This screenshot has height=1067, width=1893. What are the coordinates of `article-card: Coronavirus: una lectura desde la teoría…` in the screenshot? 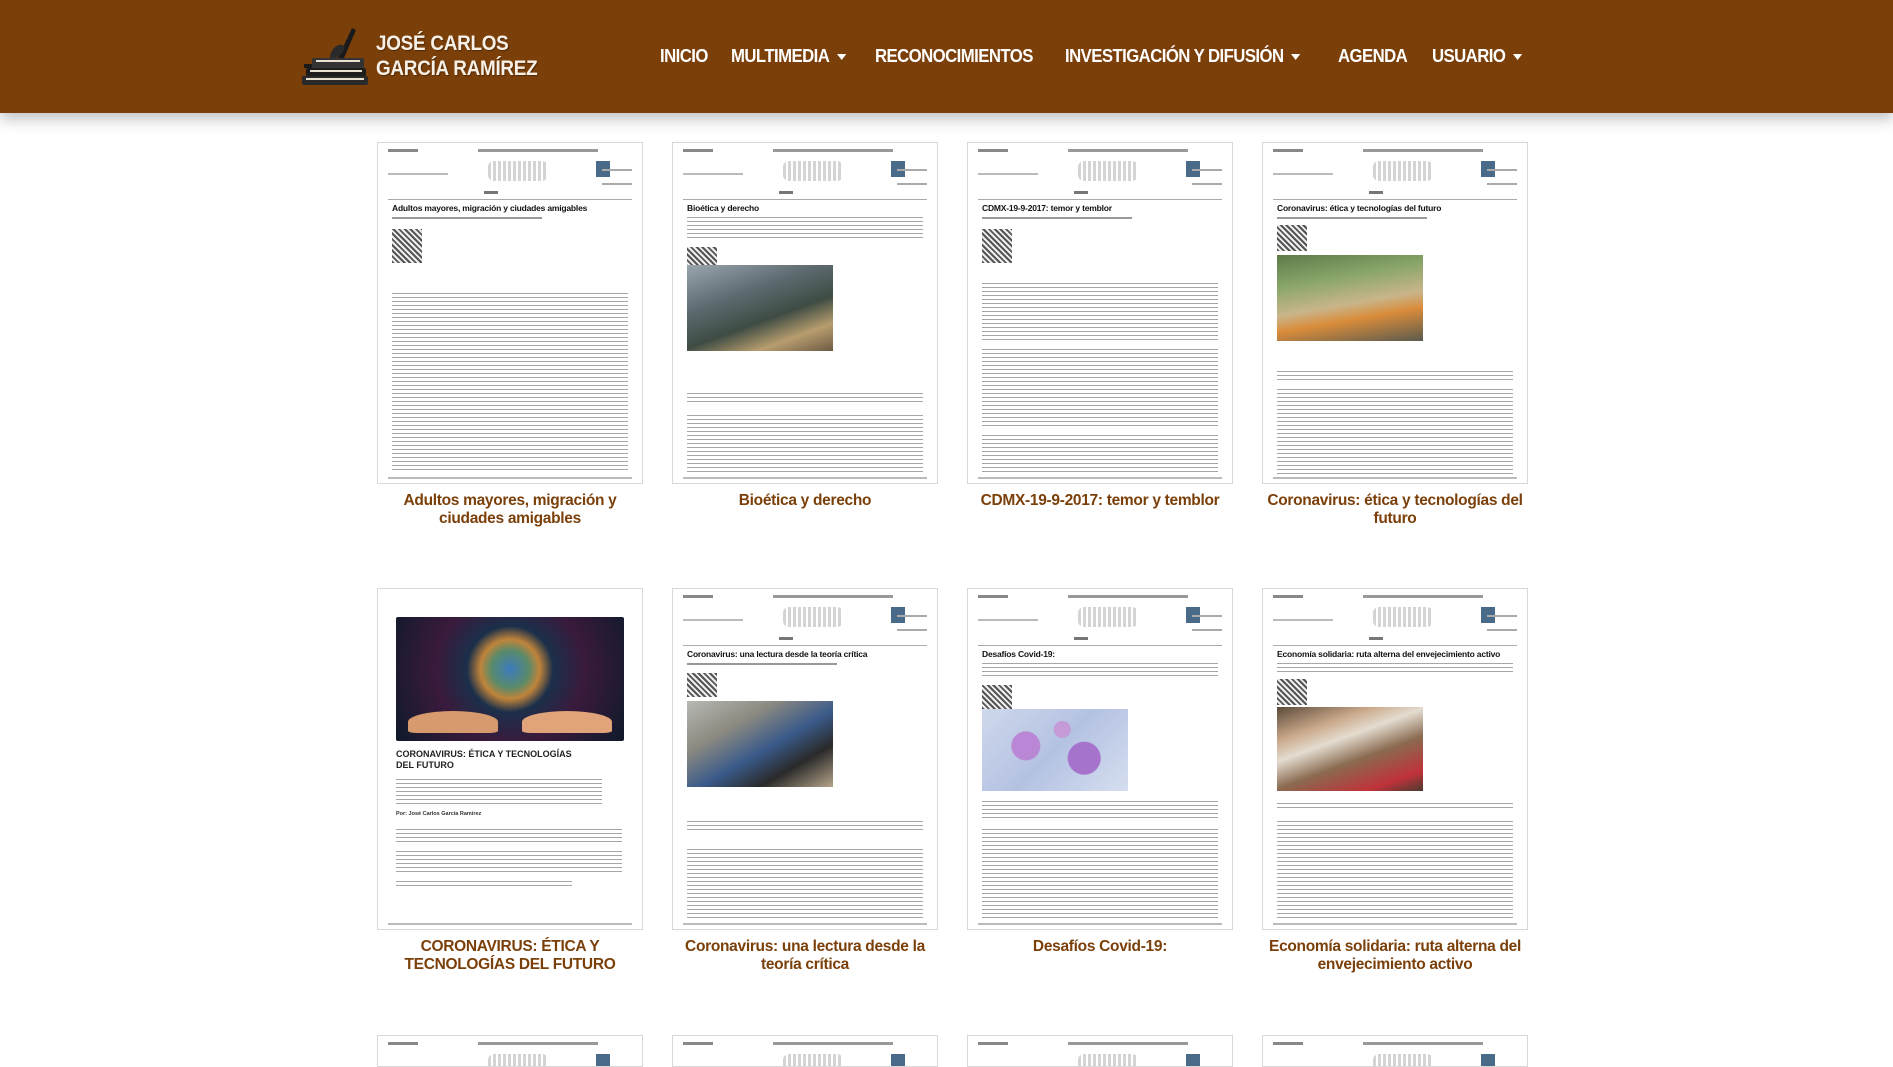 It's located at (805, 781).